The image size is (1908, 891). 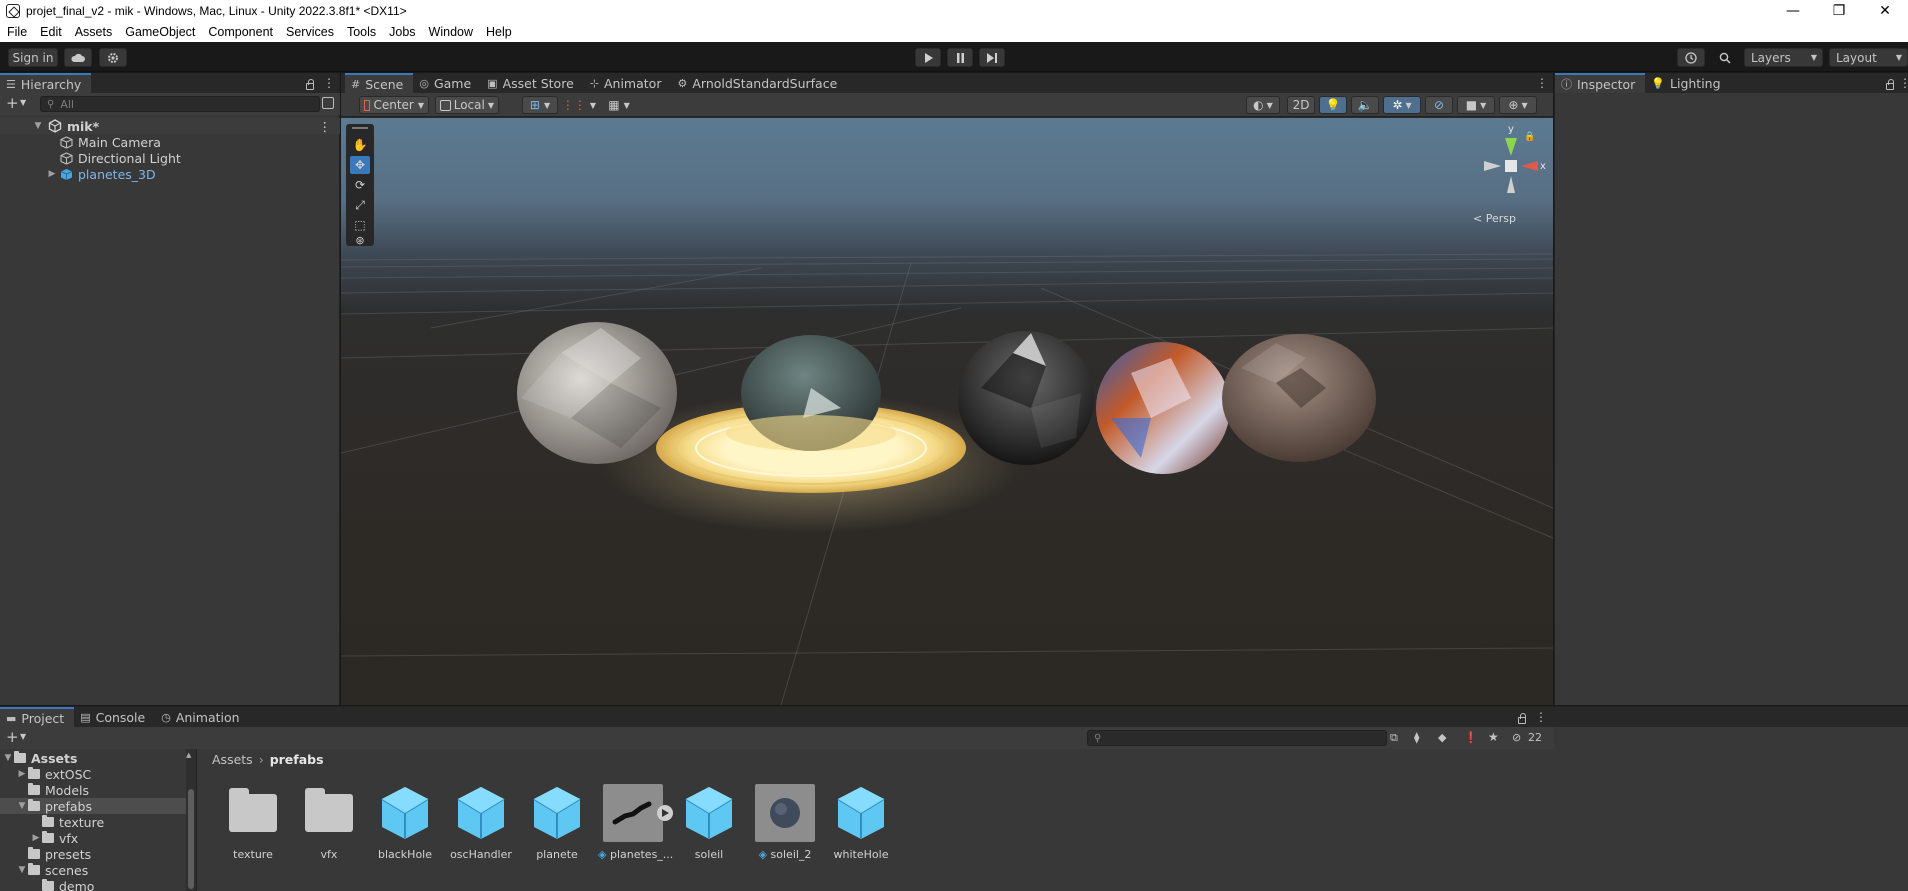 What do you see at coordinates (360, 165) in the screenshot?
I see `move-tool: ✥` at bounding box center [360, 165].